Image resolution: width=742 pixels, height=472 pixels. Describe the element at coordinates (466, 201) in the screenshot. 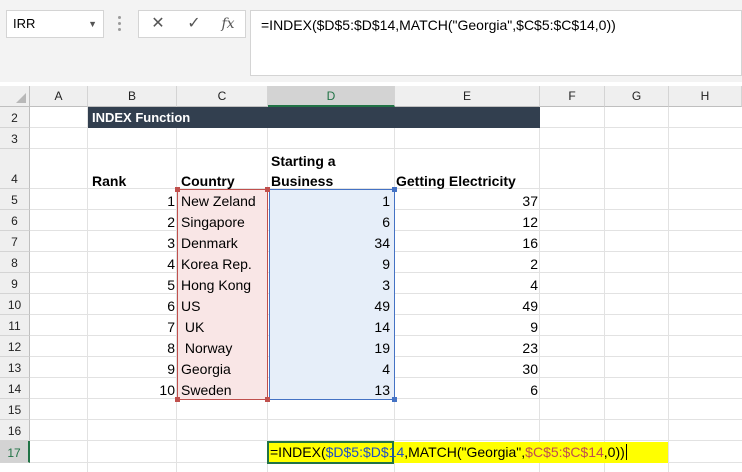

I see `electricity-cell: 37` at that location.